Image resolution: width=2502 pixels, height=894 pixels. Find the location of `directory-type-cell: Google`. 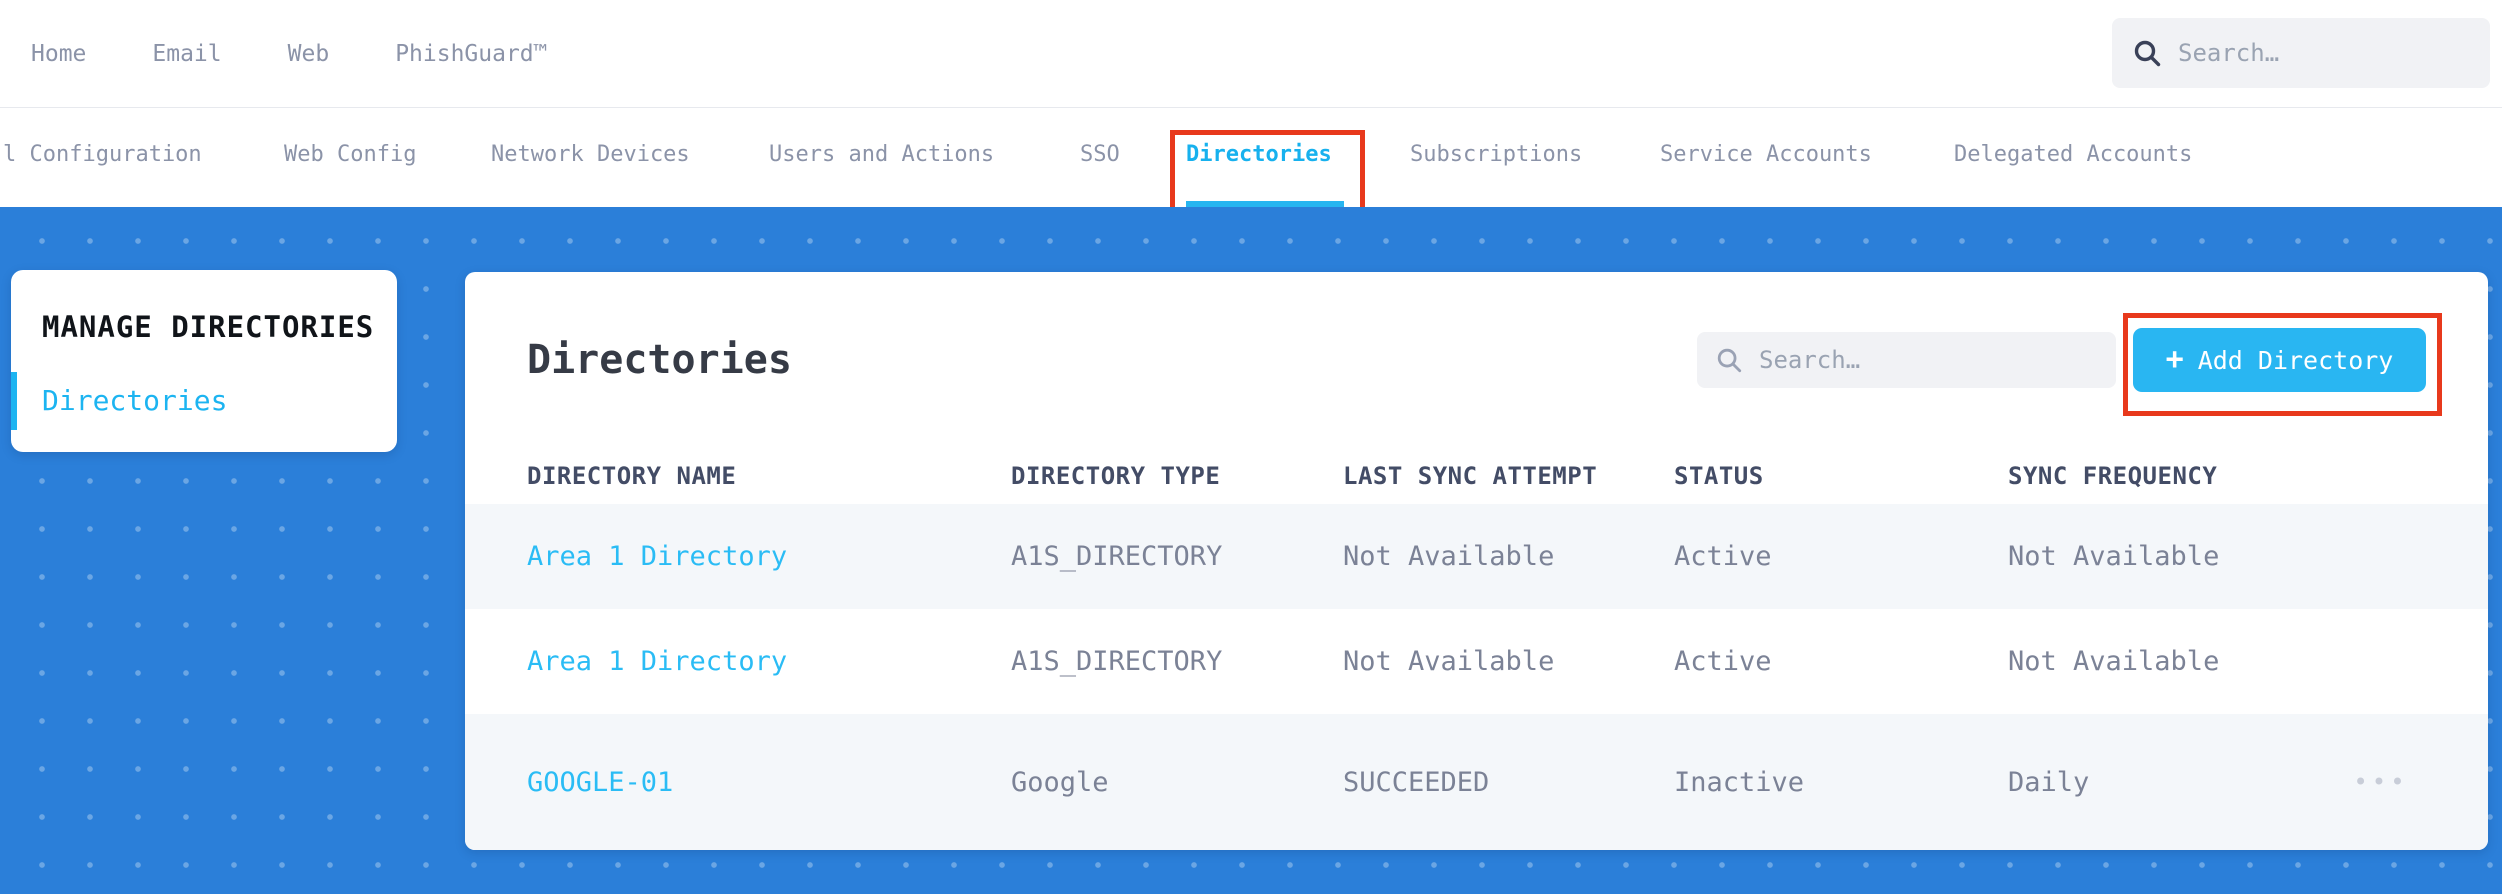

directory-type-cell: Google is located at coordinates (1060, 782).